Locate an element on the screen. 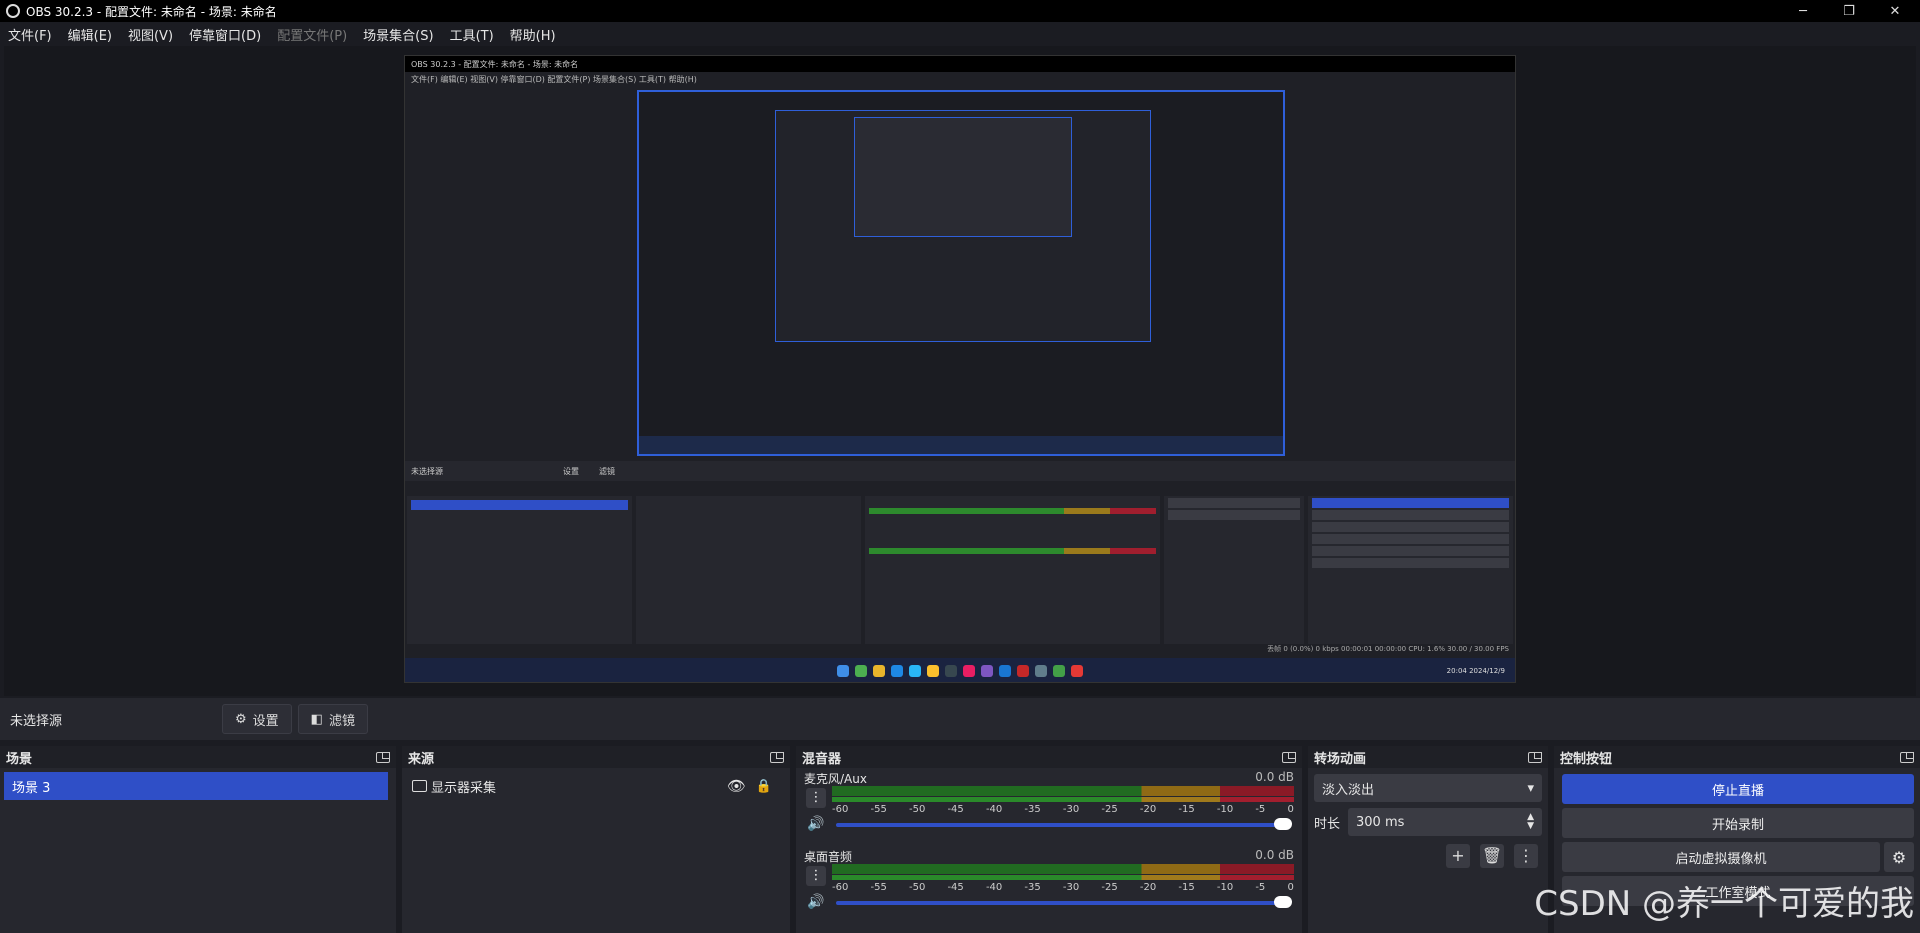  nested-preview-inner is located at coordinates (963, 226).